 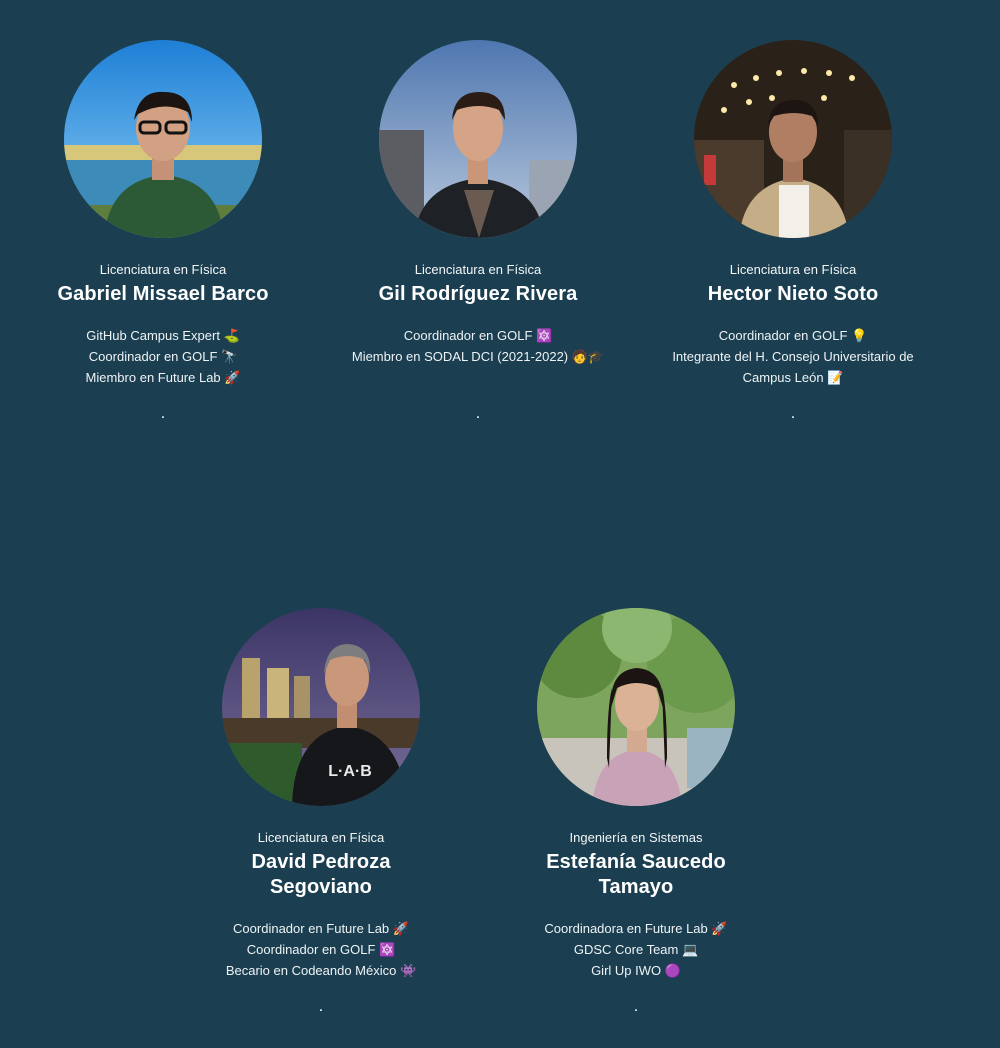 I want to click on member-name: Hector Nieto Soto, so click(x=793, y=294).